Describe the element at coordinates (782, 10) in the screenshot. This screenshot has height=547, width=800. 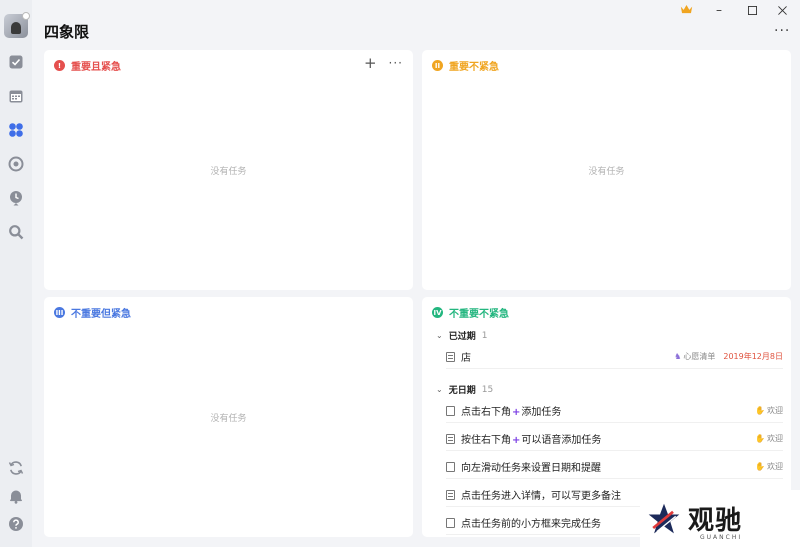
I see `close-button` at that location.